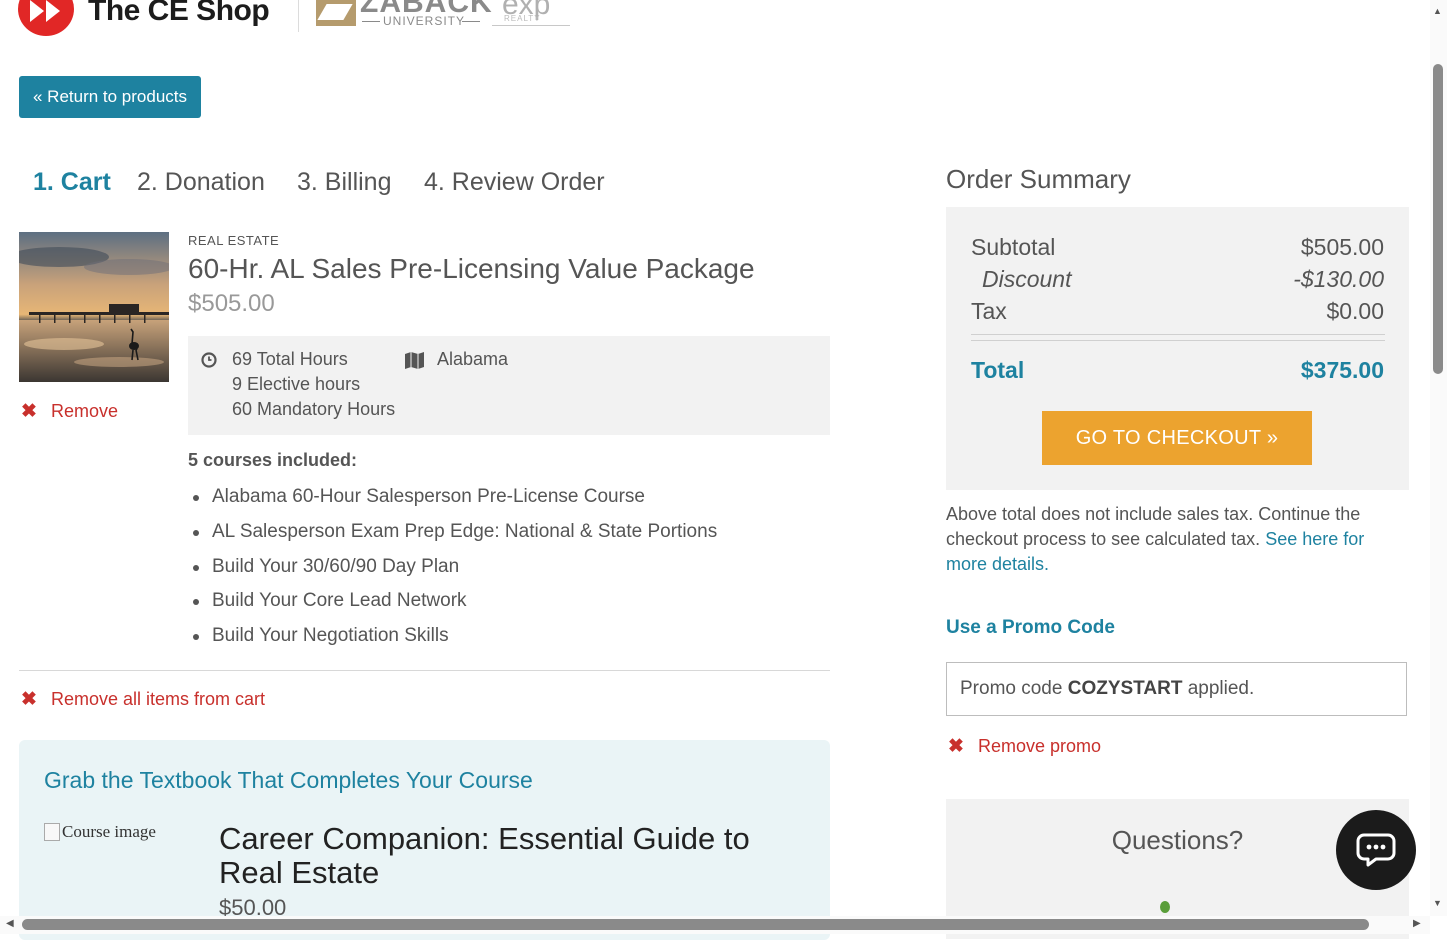 The height and width of the screenshot is (940, 1447). I want to click on subtotal-label: Subtotal, so click(1013, 247).